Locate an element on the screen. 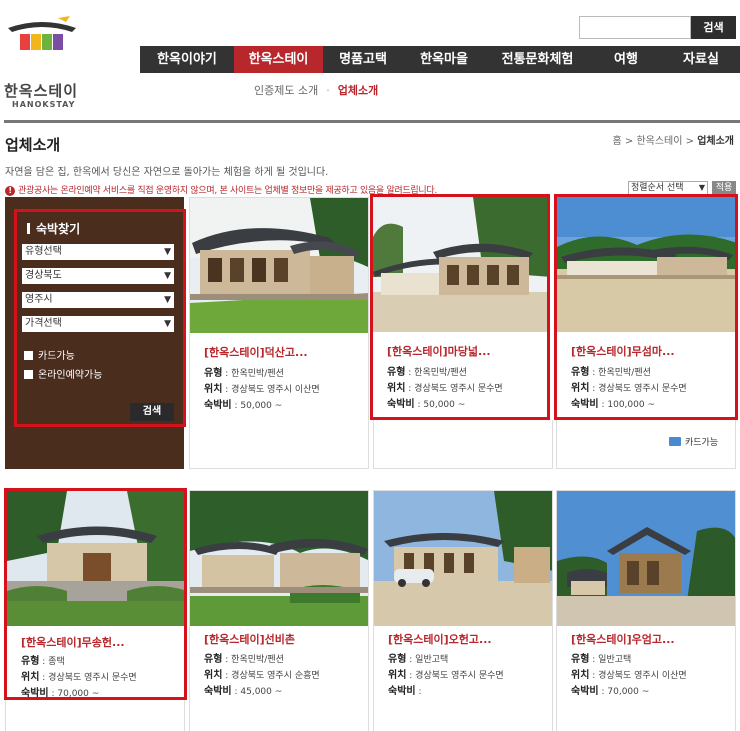  listing-title: [한옥스테이]선비촌 is located at coordinates (249, 639).